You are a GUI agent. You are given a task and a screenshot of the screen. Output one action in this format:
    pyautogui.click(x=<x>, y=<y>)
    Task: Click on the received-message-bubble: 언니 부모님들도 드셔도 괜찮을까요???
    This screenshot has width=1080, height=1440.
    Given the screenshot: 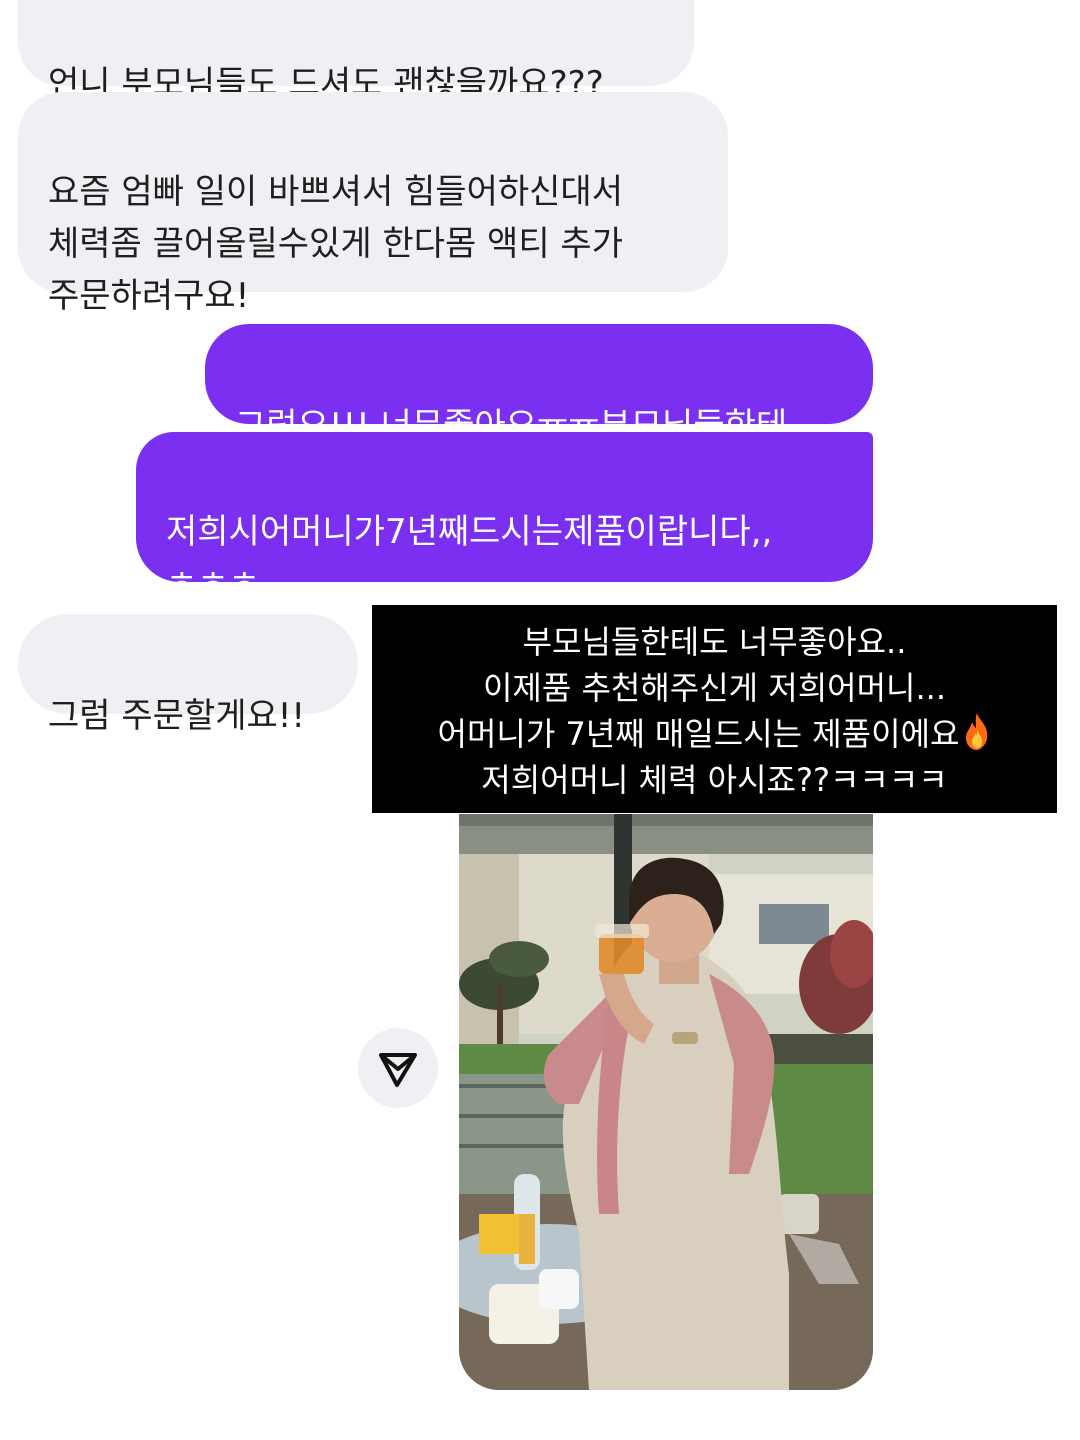 What is the action you would take?
    pyautogui.click(x=356, y=52)
    